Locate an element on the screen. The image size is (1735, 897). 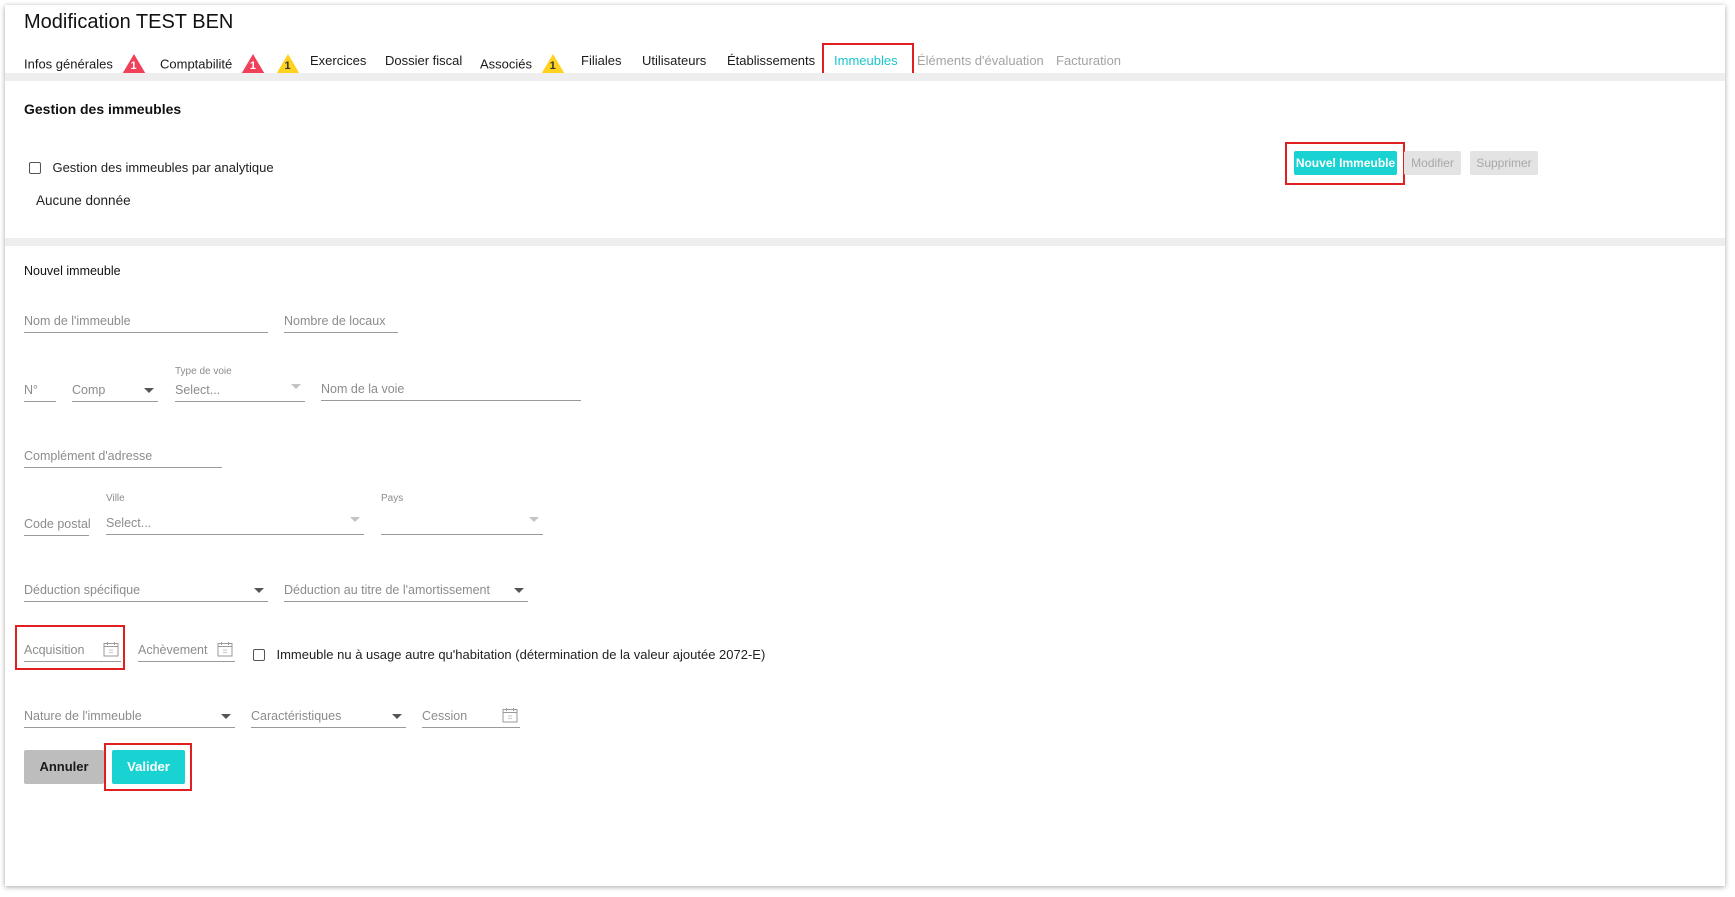
complement-adresse-field: Complément d'adresse is located at coordinates (123, 456).